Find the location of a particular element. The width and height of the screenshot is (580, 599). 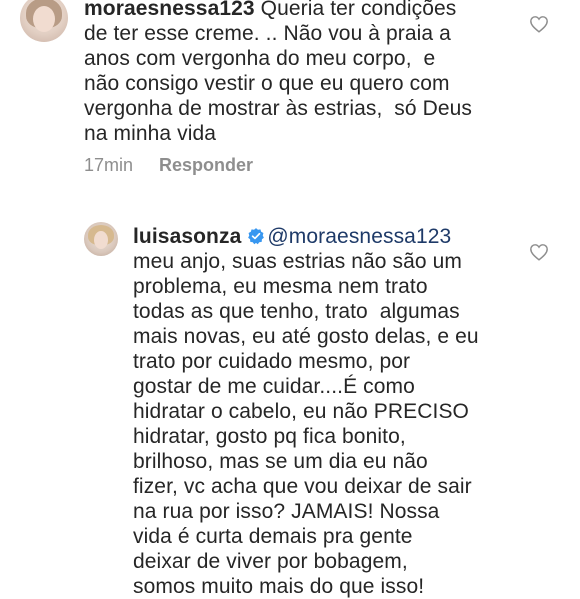

comment-username: moraesnessa123 is located at coordinates (169, 10).